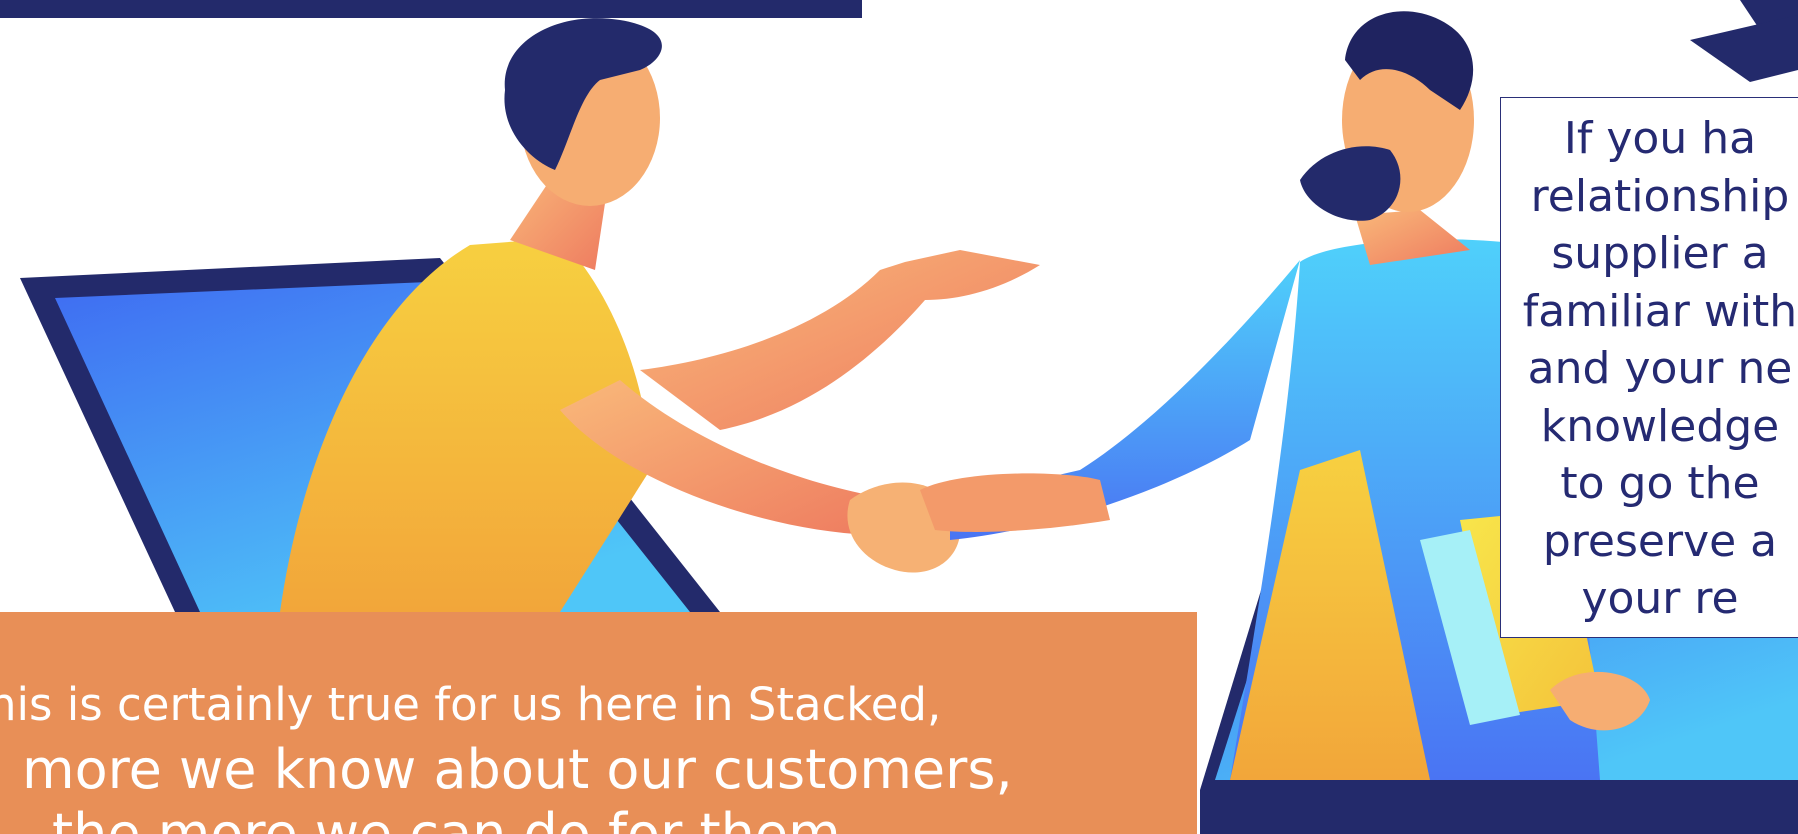 The height and width of the screenshot is (834, 1798). Describe the element at coordinates (1660, 483) in the screenshot. I see `quote-line: to go the` at that location.